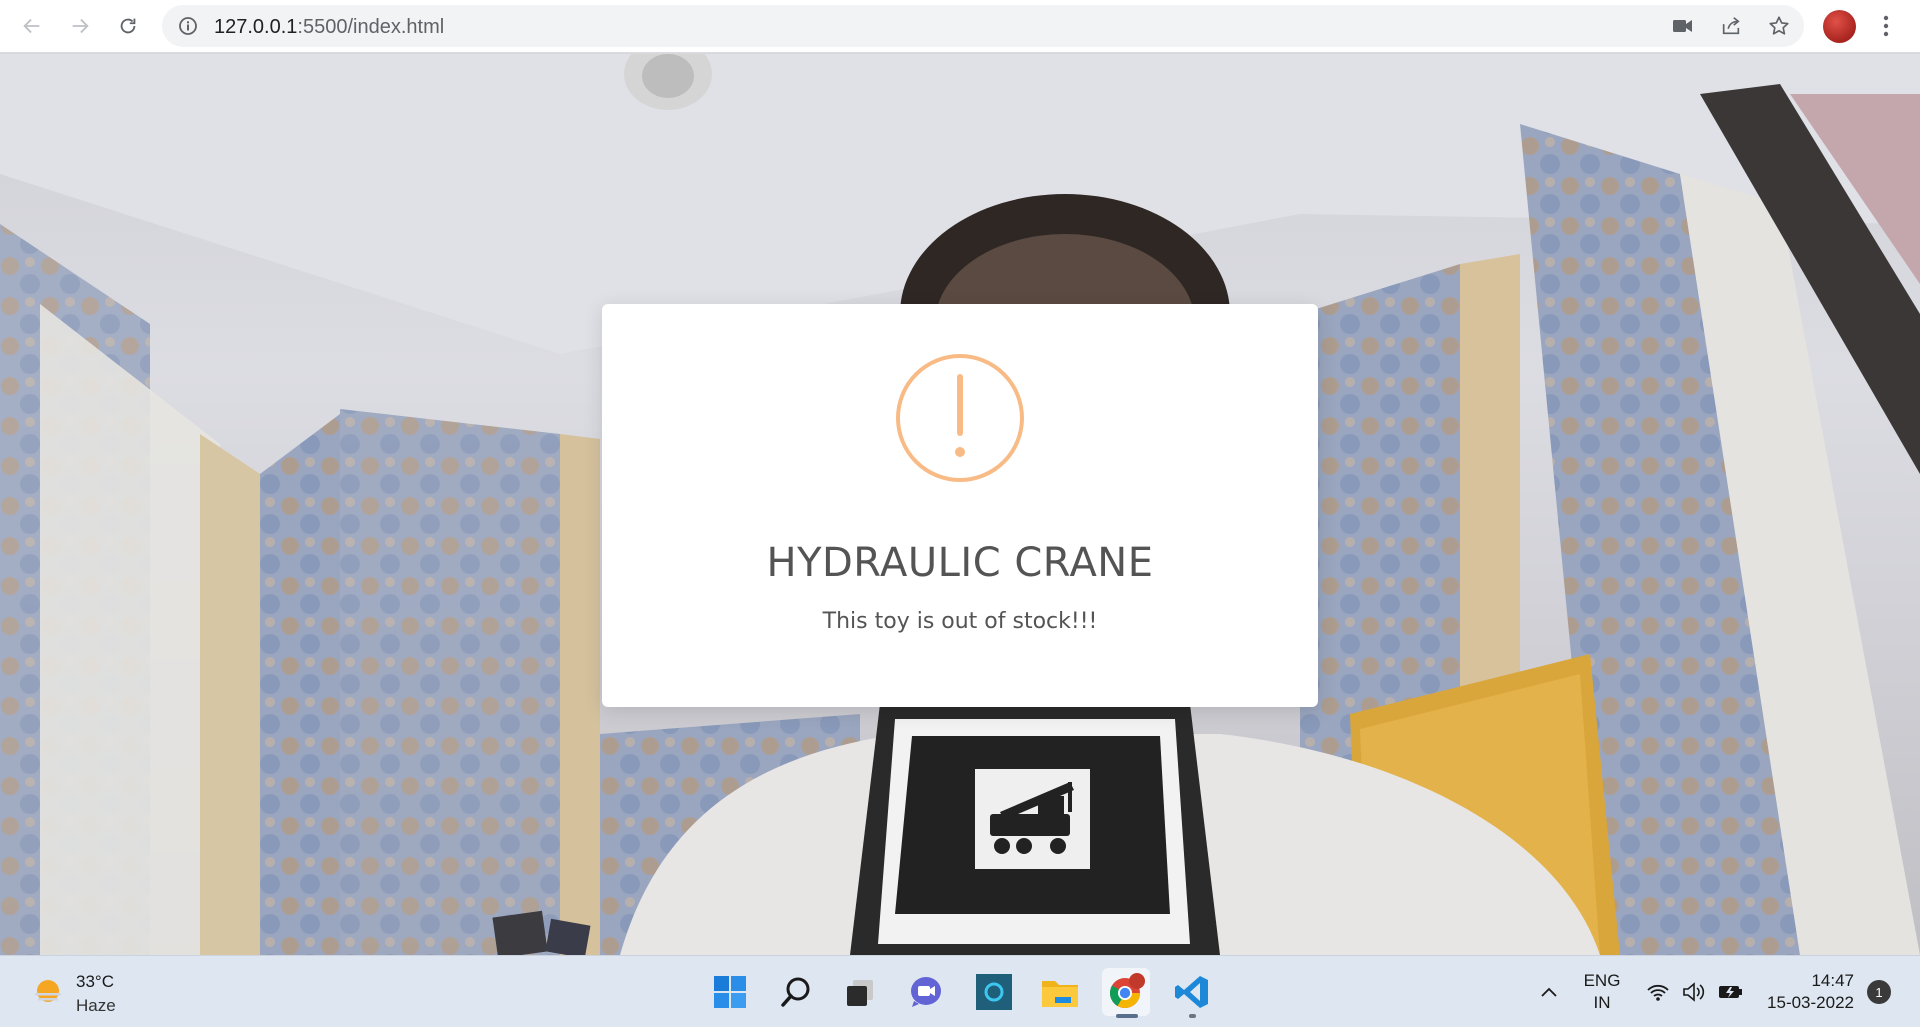 This screenshot has height=1027, width=1920. I want to click on language-region: IN, so click(1602, 1002).